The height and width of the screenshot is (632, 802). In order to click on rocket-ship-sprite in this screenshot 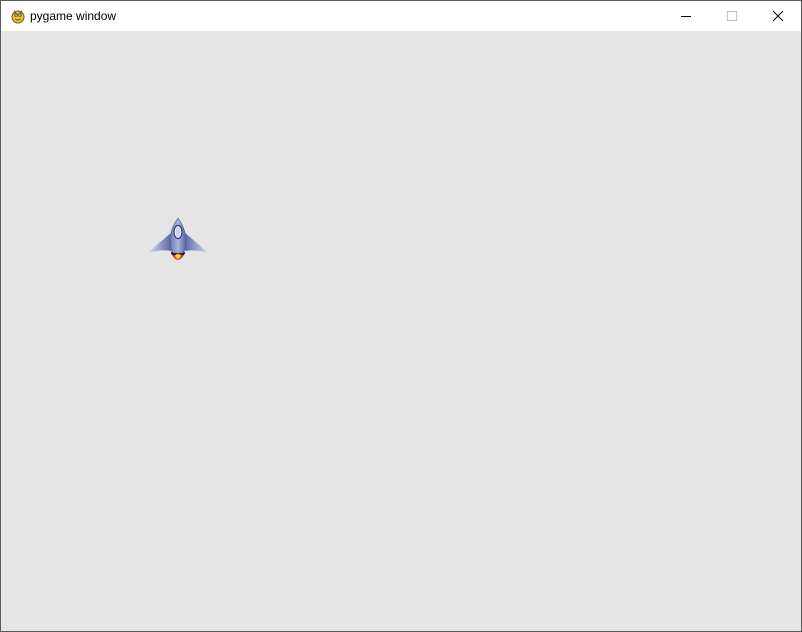, I will do `click(178, 242)`.